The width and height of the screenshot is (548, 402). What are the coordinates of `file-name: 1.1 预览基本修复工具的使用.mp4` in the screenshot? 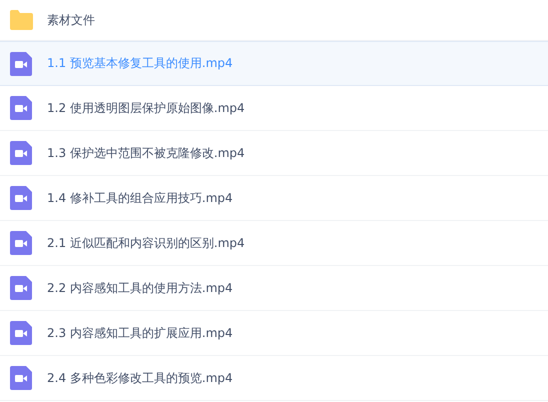 It's located at (140, 63).